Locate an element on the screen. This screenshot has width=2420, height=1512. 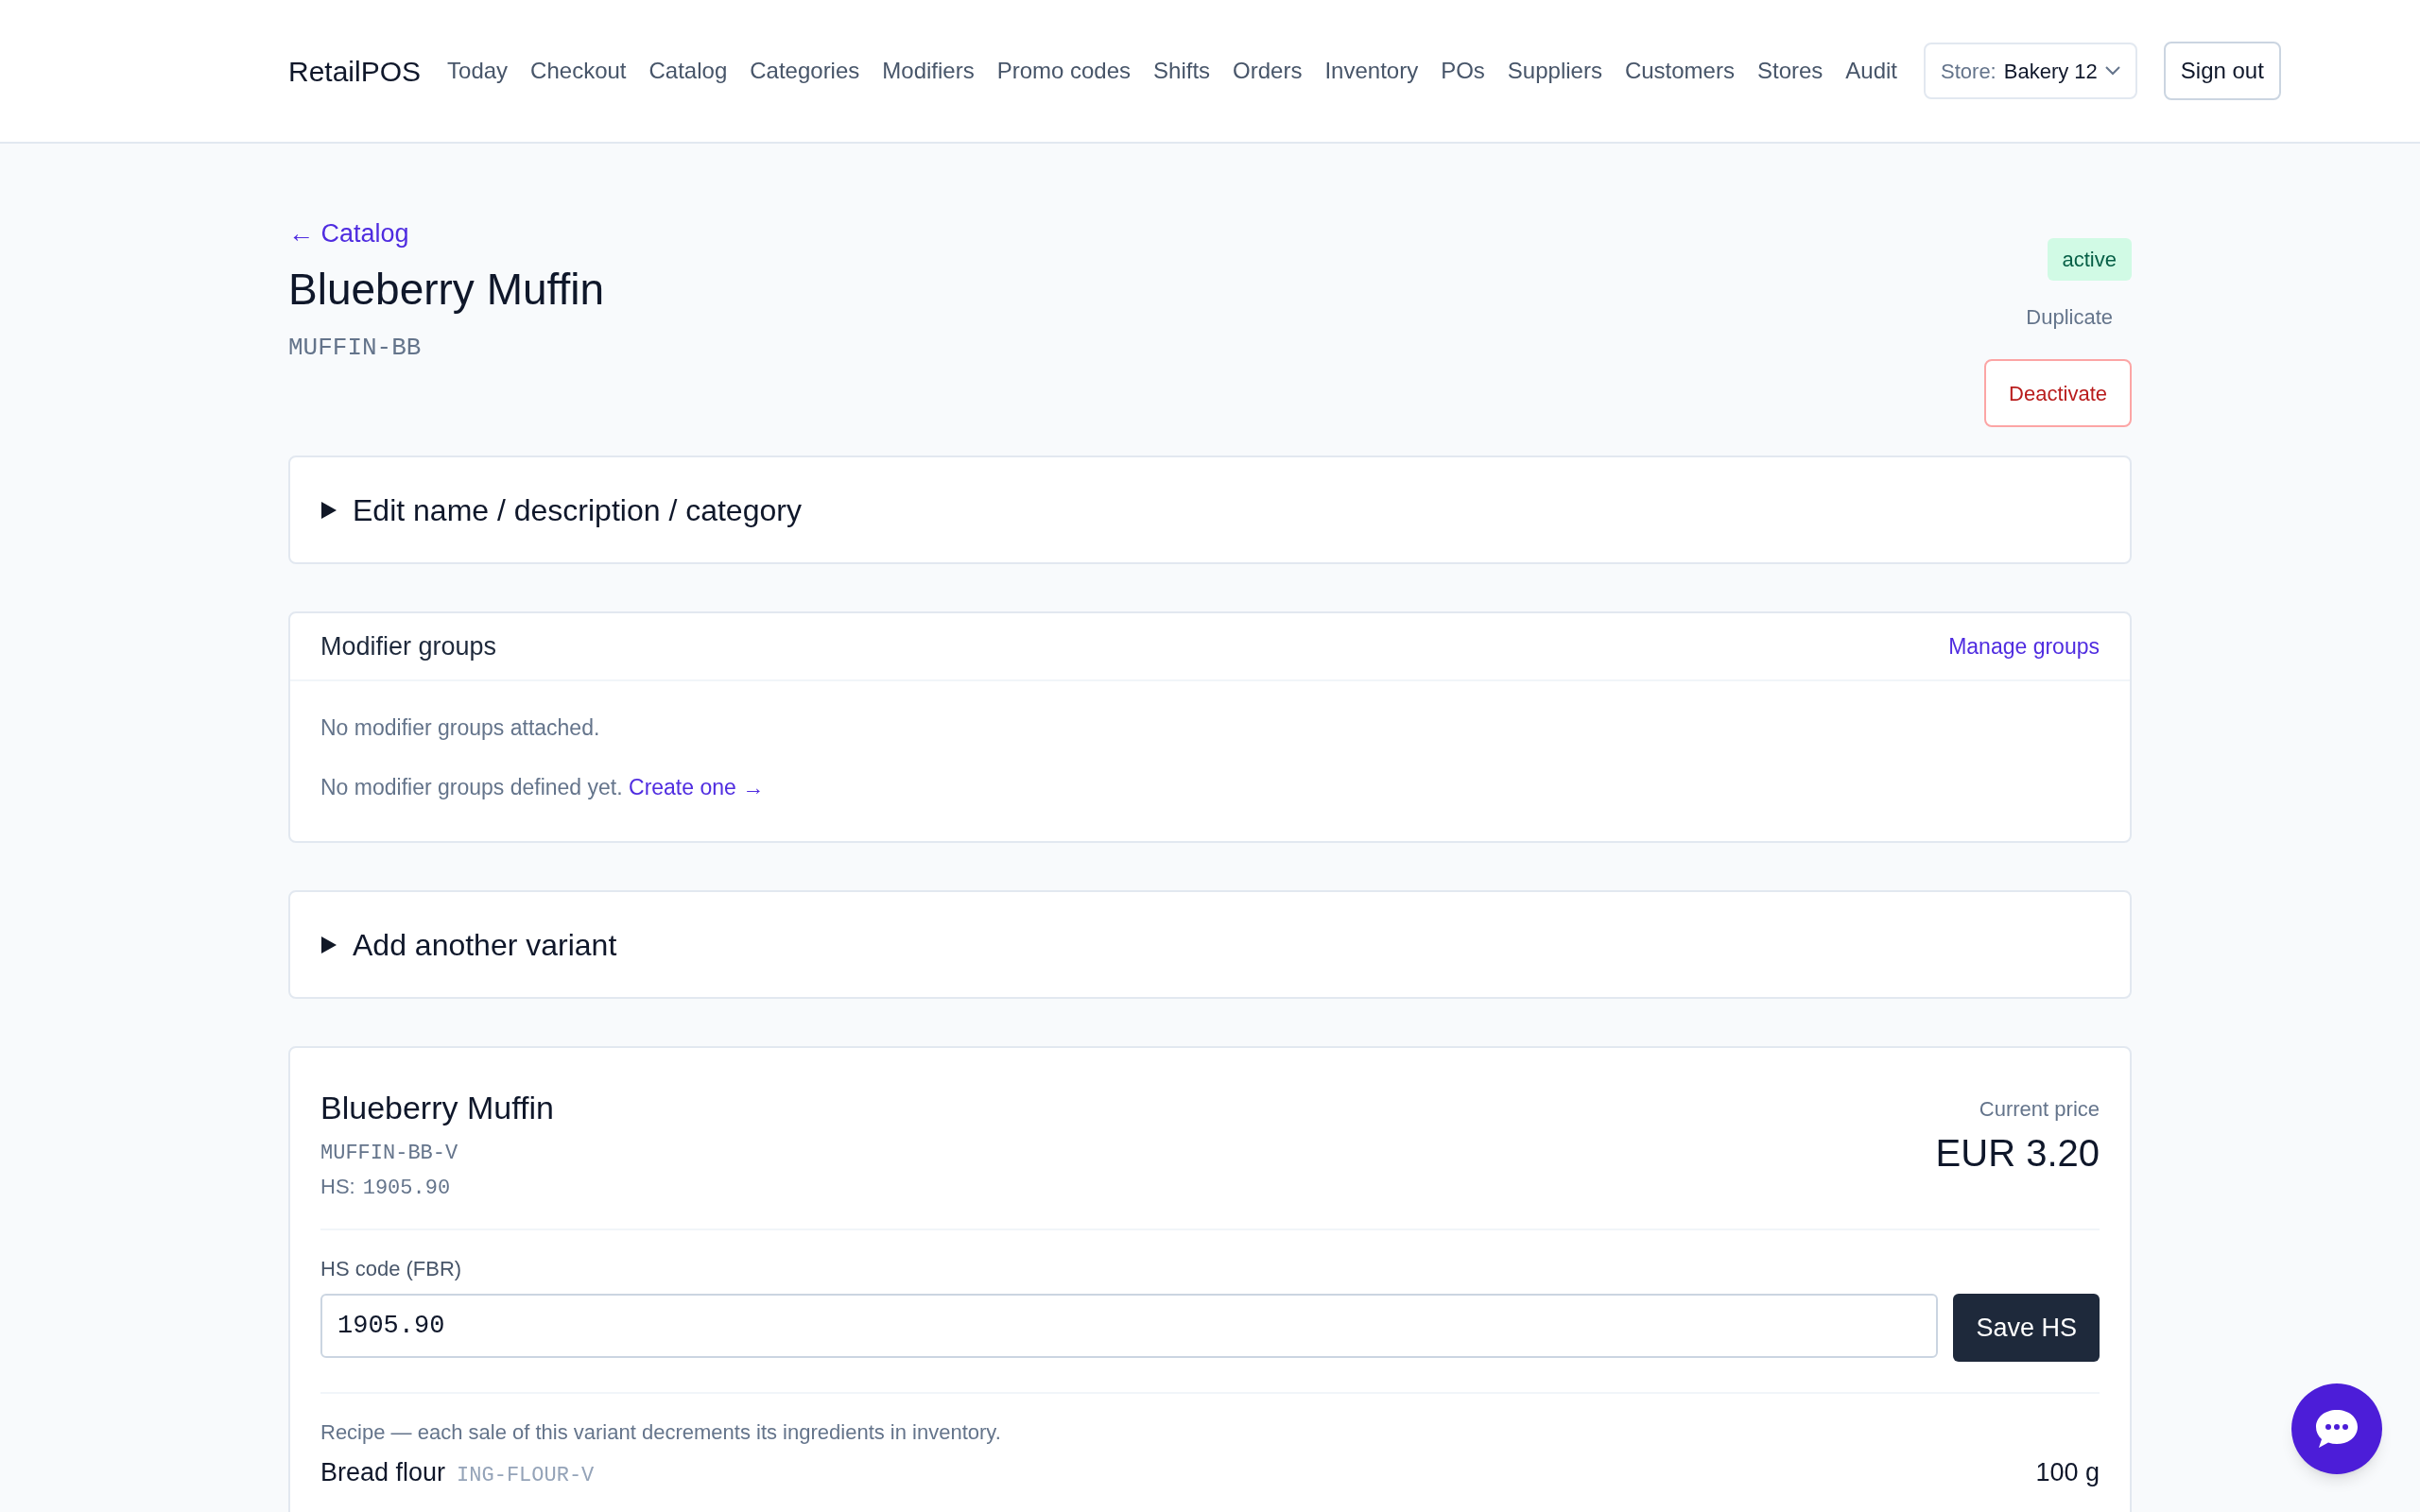
brand-name: RetailPOS is located at coordinates (355, 71).